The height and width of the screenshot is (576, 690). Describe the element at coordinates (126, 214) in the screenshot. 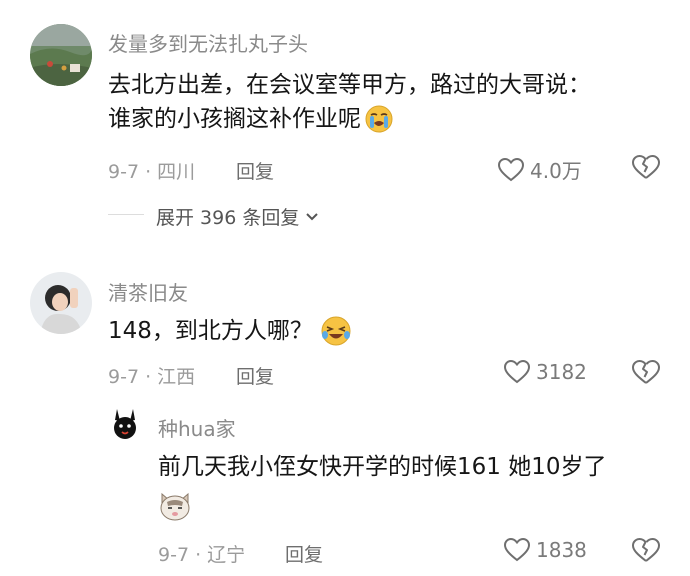

I see `divider` at that location.